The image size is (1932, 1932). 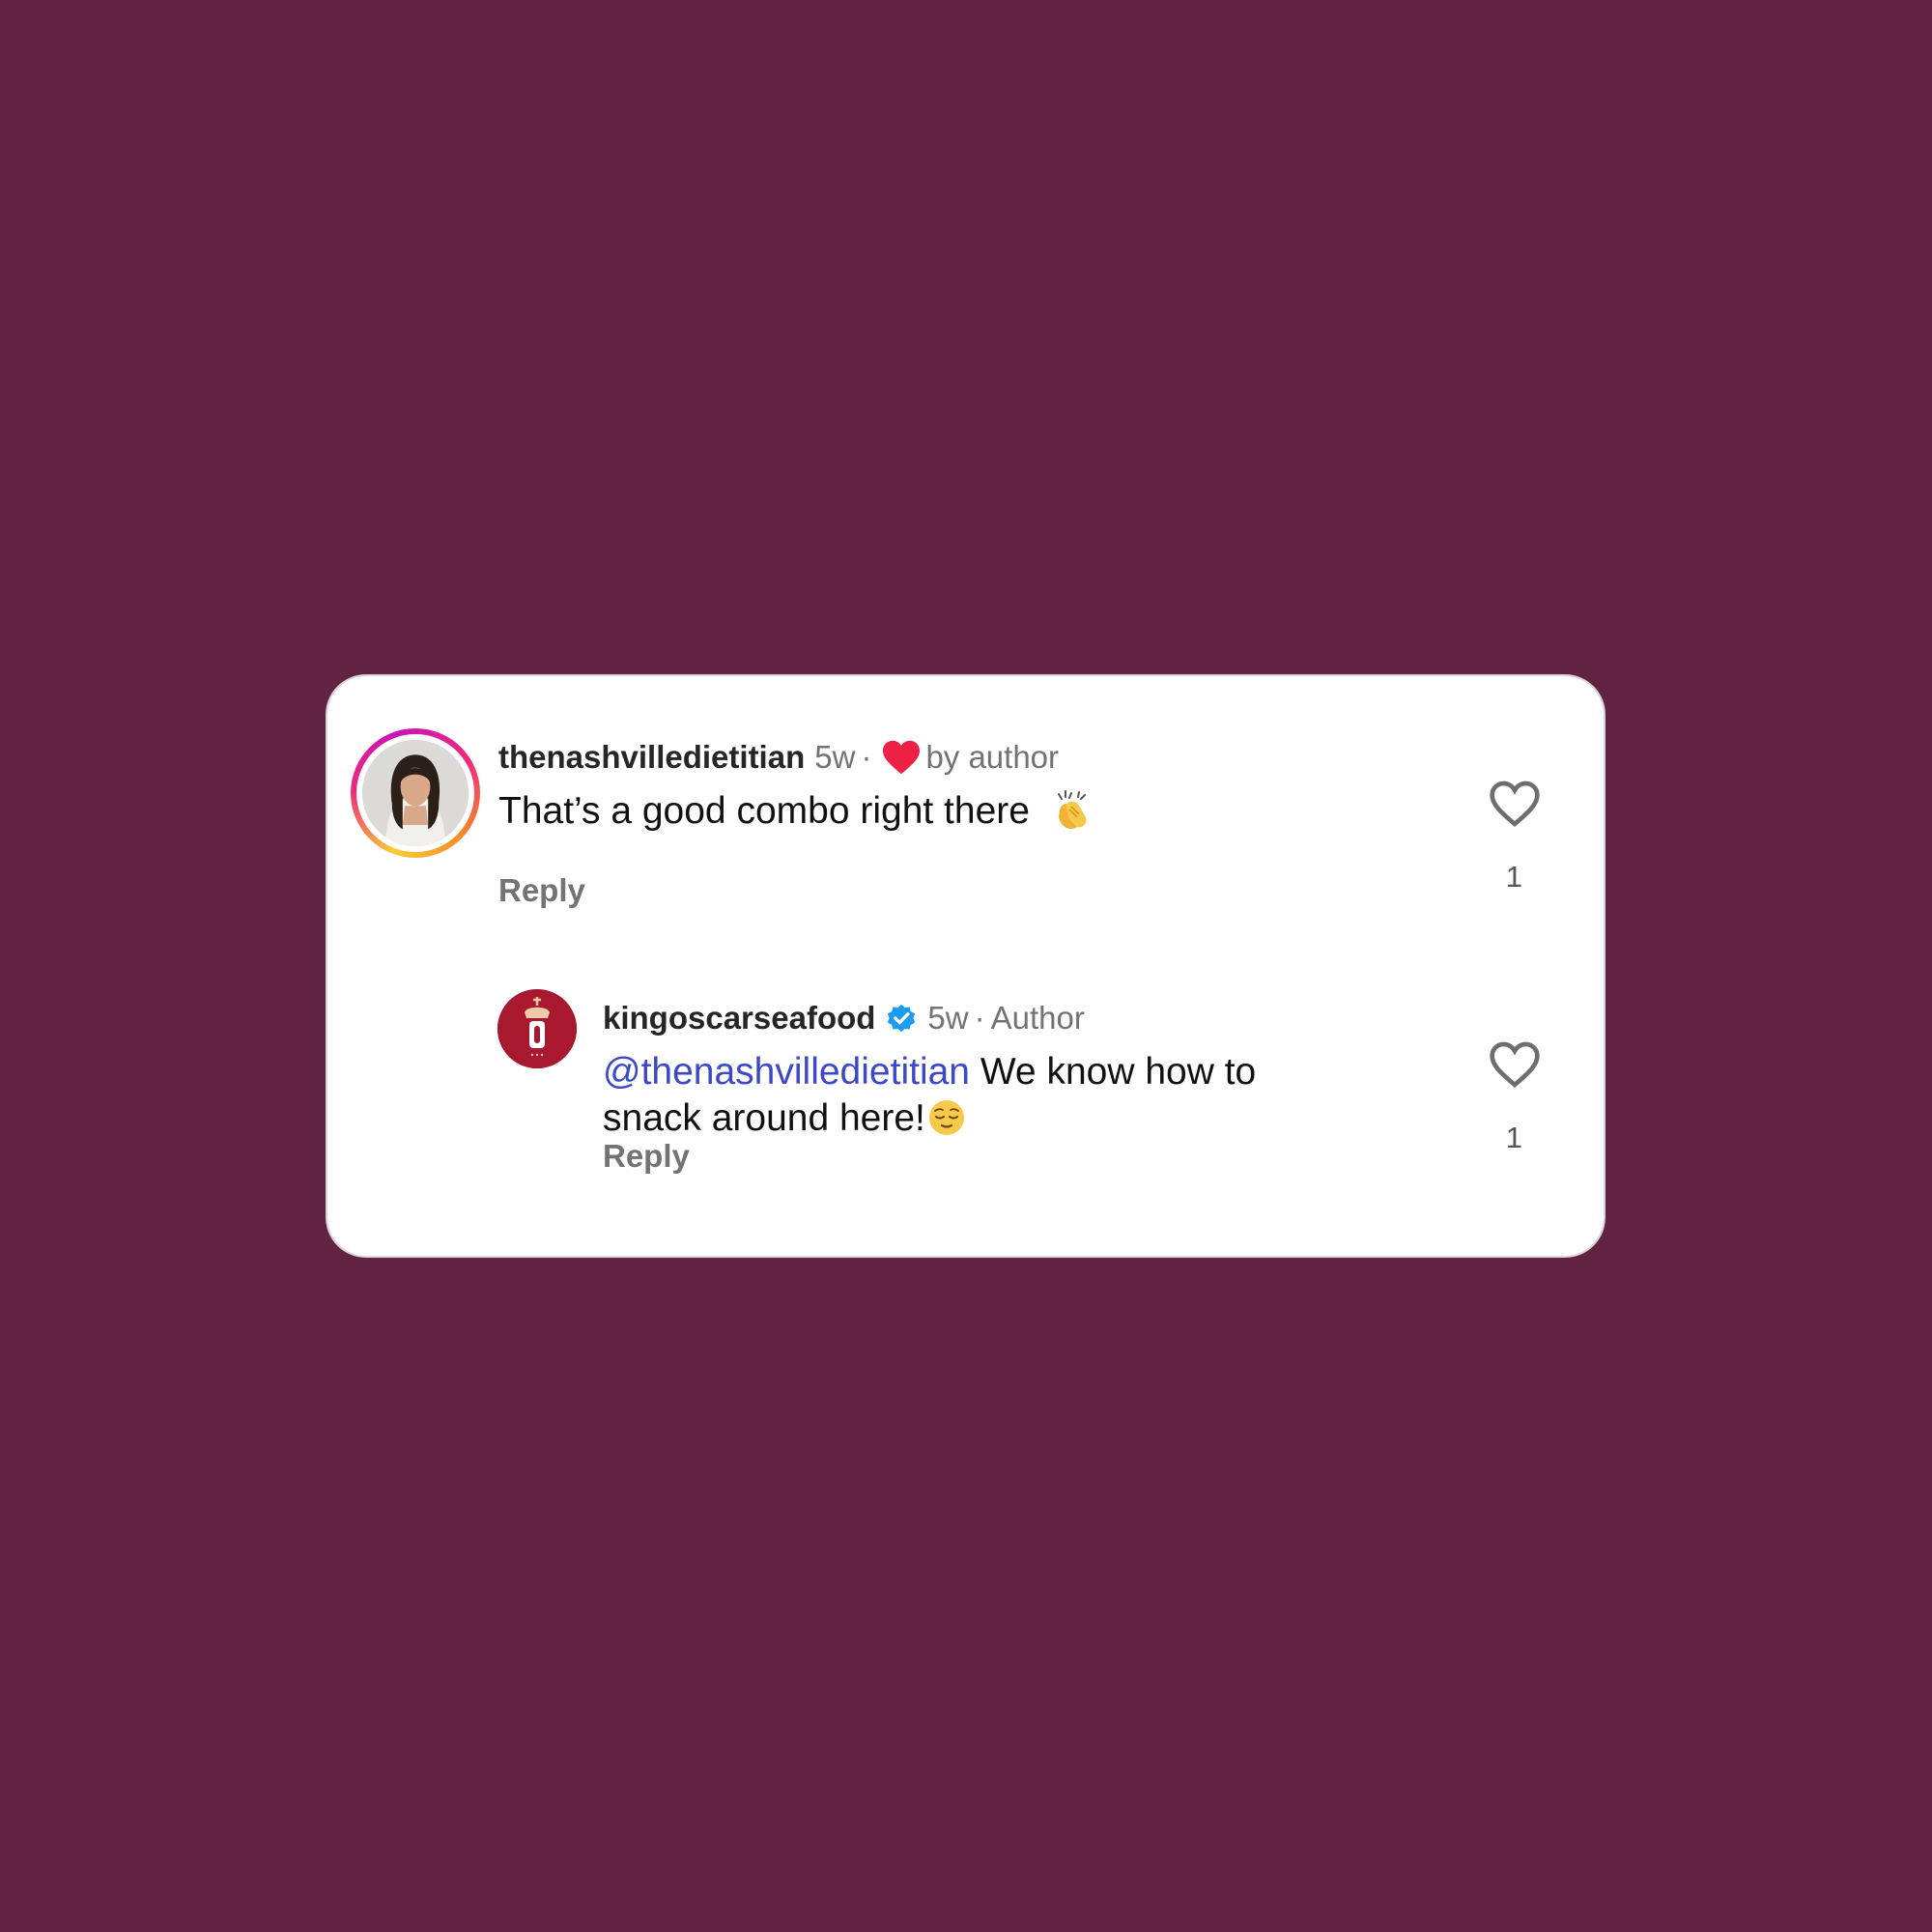 I want to click on comment-meta: thenashvilledietitian 5w · by author, so click(x=778, y=757).